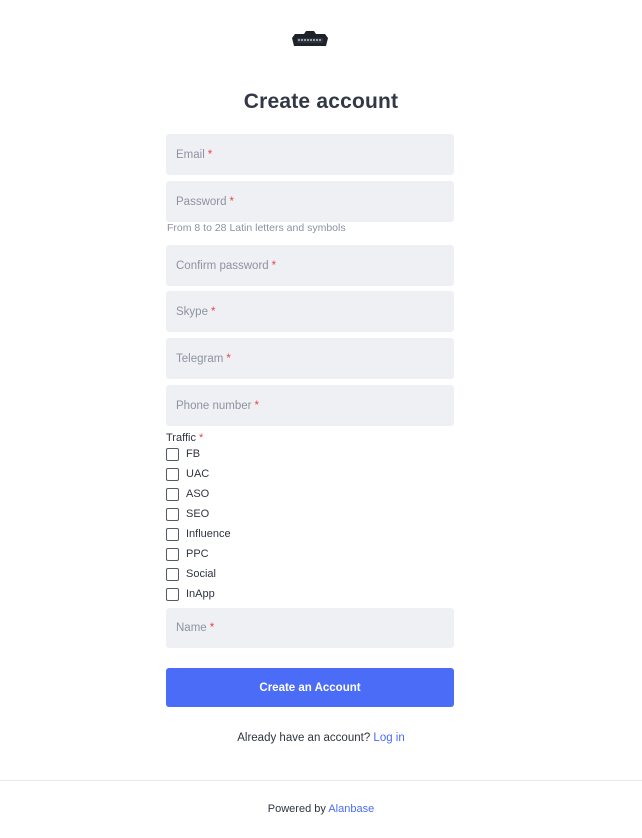 The image size is (642, 838). I want to click on traffic-option-uac: UAC, so click(187, 474).